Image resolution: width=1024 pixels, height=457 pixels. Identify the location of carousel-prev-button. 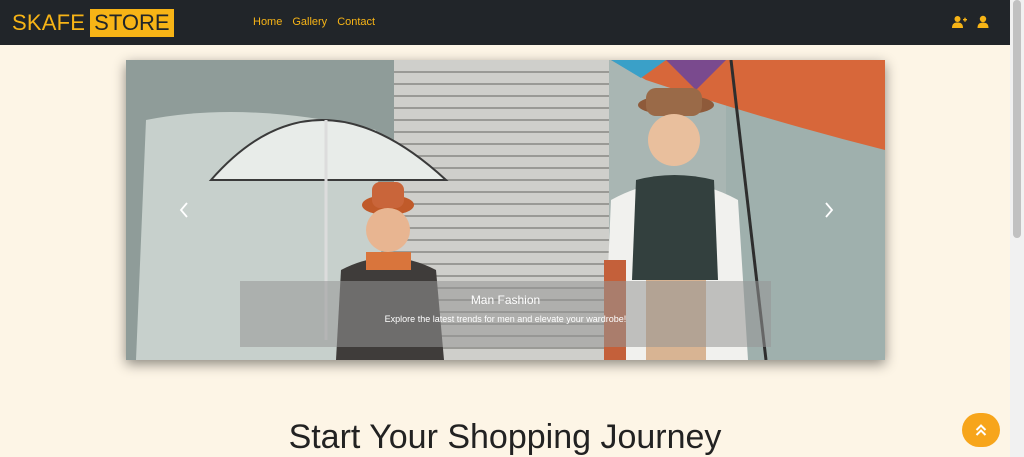
(184, 210).